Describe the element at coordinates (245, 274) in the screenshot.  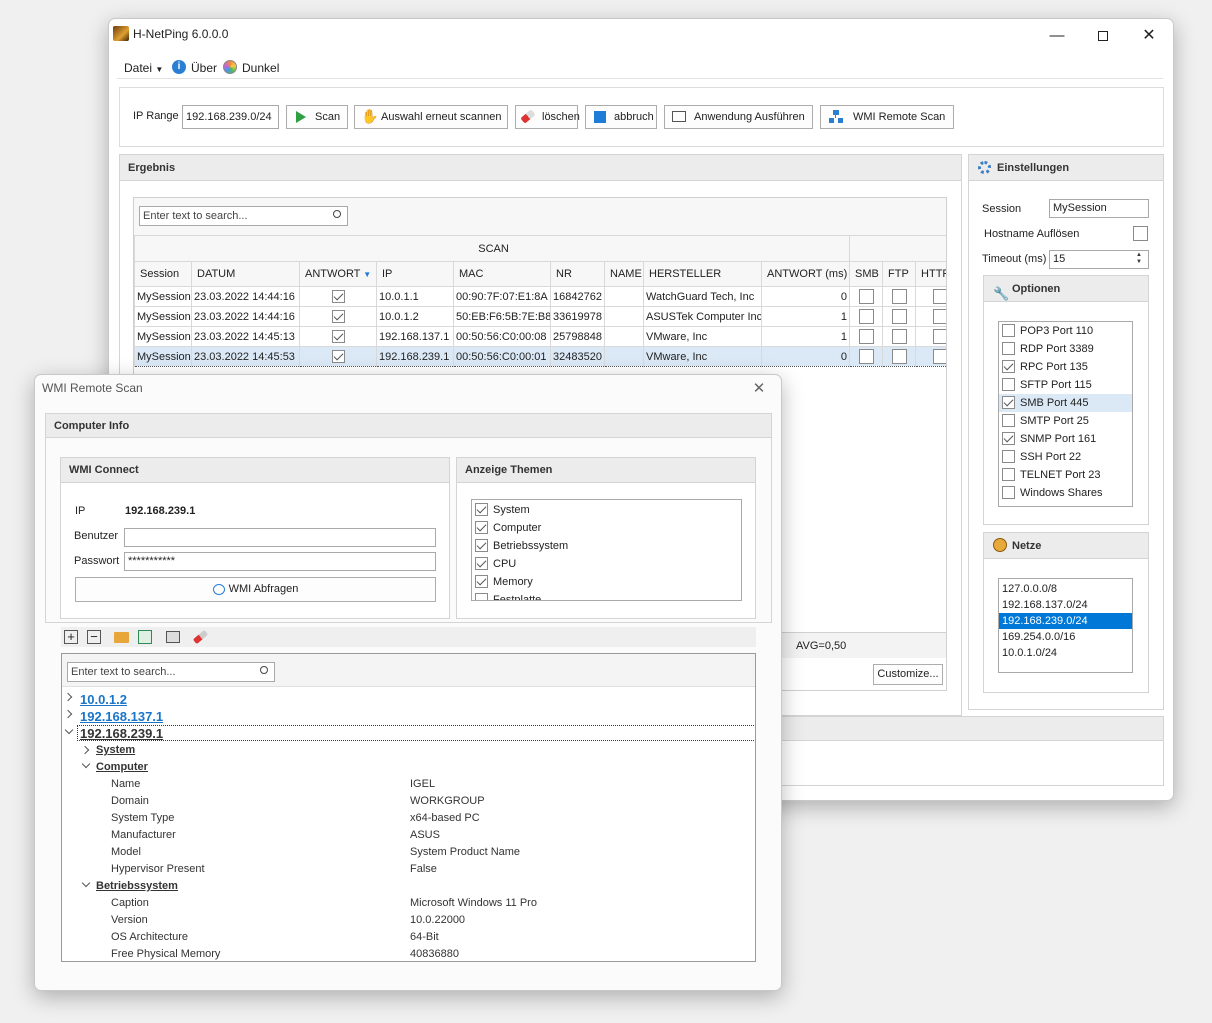
I see `col-datum: DATUM` at that location.